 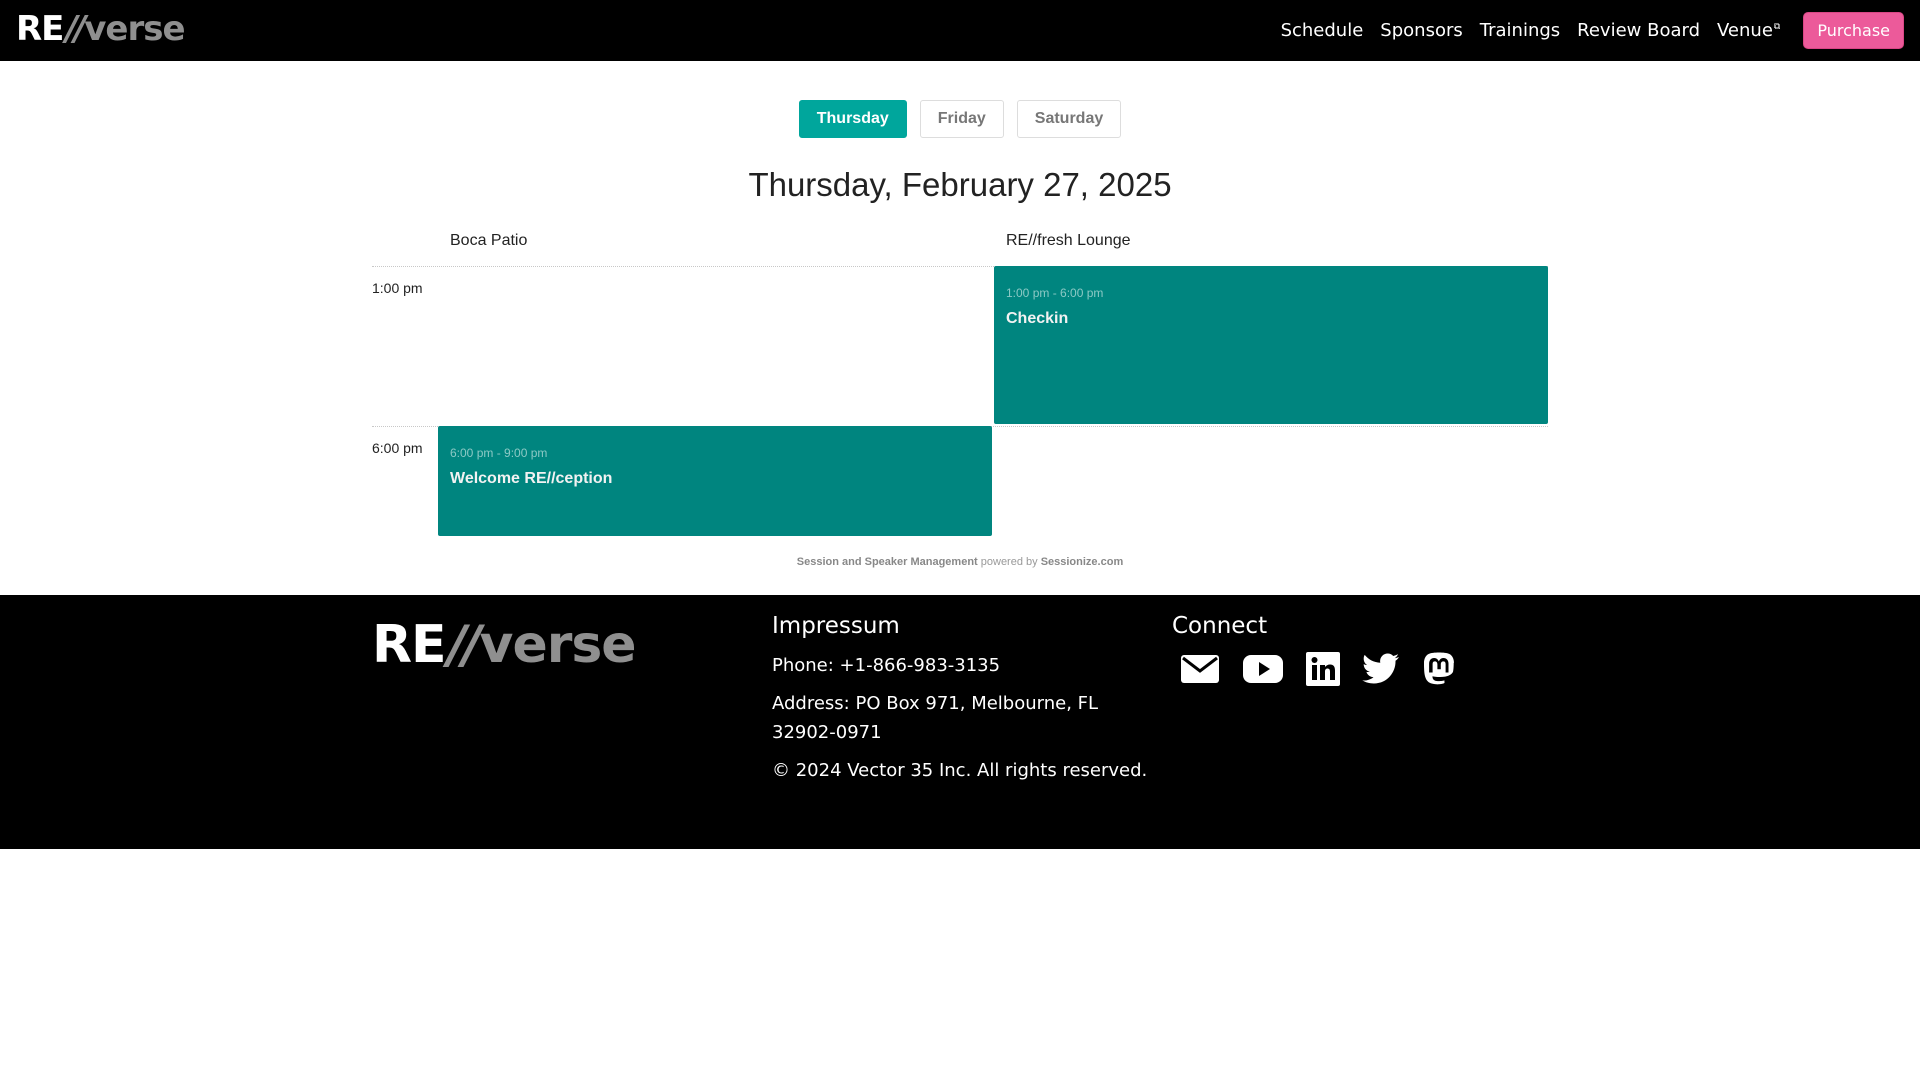 I want to click on time-label: 1:00 pm, so click(x=397, y=288).